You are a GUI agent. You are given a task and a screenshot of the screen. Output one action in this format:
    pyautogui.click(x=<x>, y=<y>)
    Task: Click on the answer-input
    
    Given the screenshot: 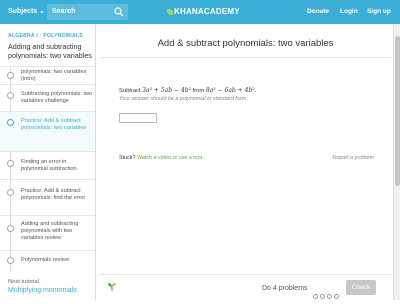 What is the action you would take?
    pyautogui.click(x=138, y=118)
    